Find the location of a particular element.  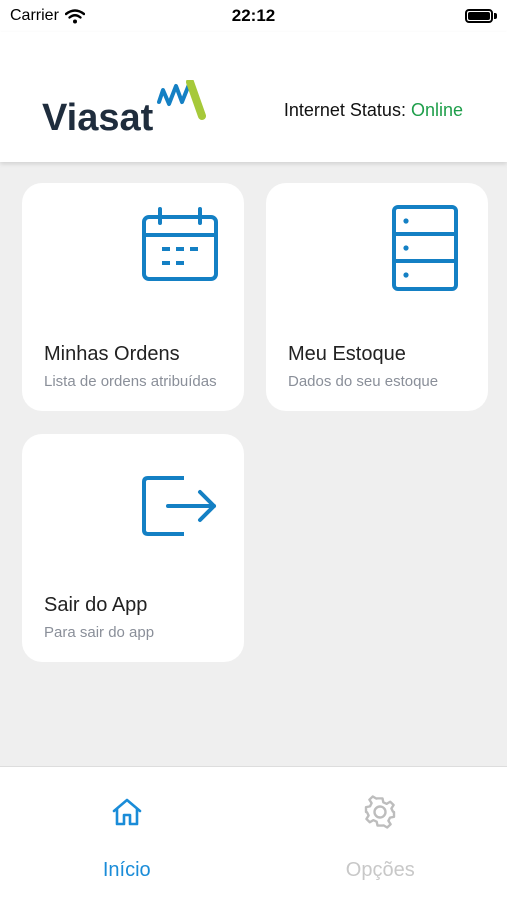

logo-text: Viasat is located at coordinates (98, 117).